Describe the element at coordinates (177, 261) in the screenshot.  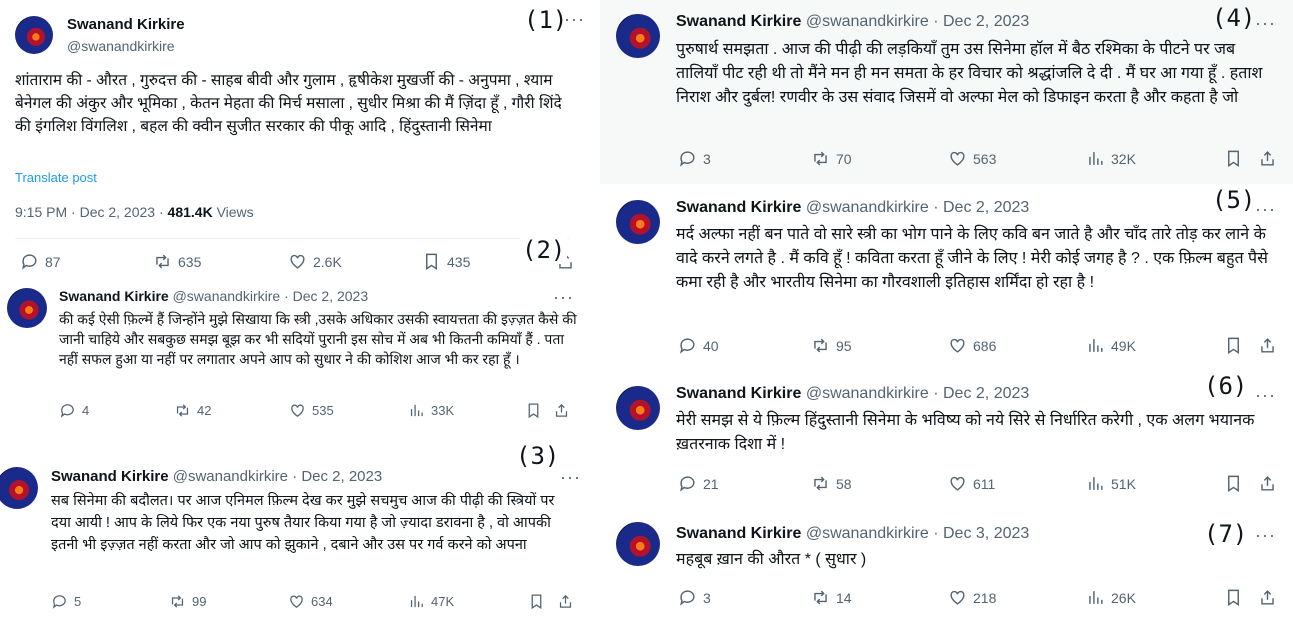
I see `repost-button: 635` at that location.